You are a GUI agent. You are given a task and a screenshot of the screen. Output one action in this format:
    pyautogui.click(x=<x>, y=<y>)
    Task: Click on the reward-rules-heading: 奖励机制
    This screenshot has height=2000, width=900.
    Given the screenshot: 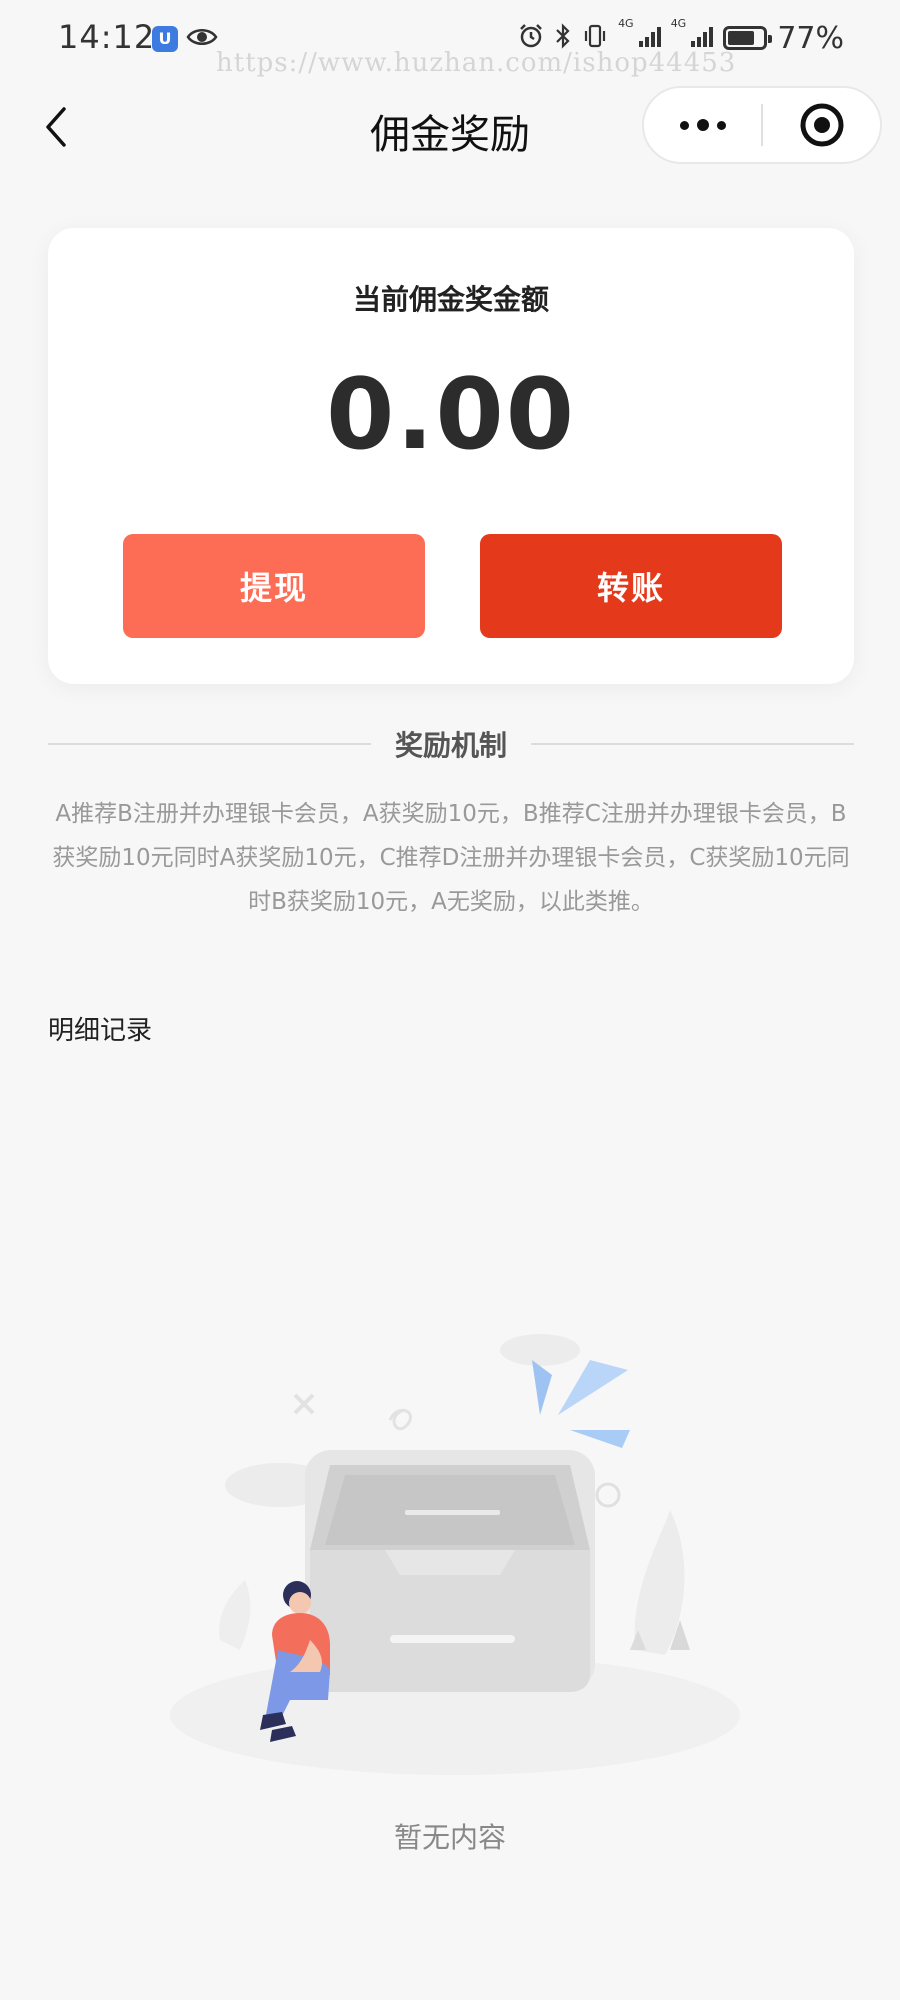 What is the action you would take?
    pyautogui.click(x=451, y=744)
    